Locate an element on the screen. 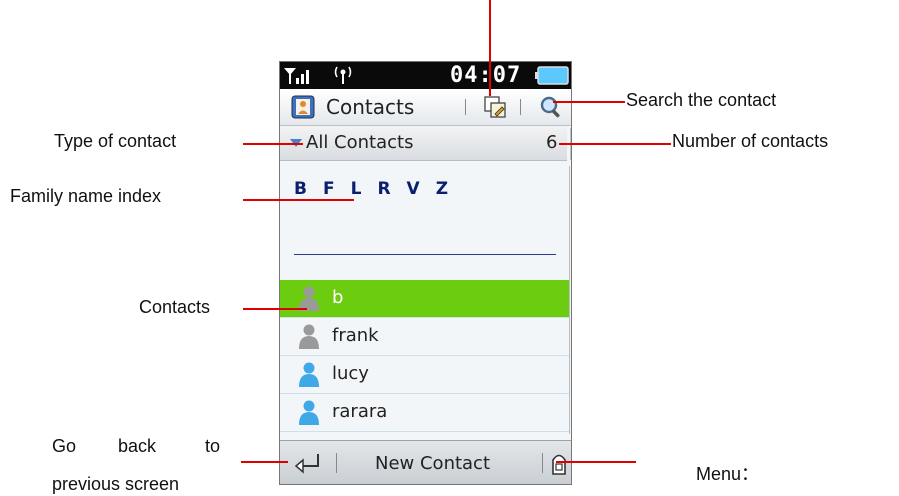 This screenshot has height=496, width=899. contact-type-label: All Contacts is located at coordinates (360, 142).